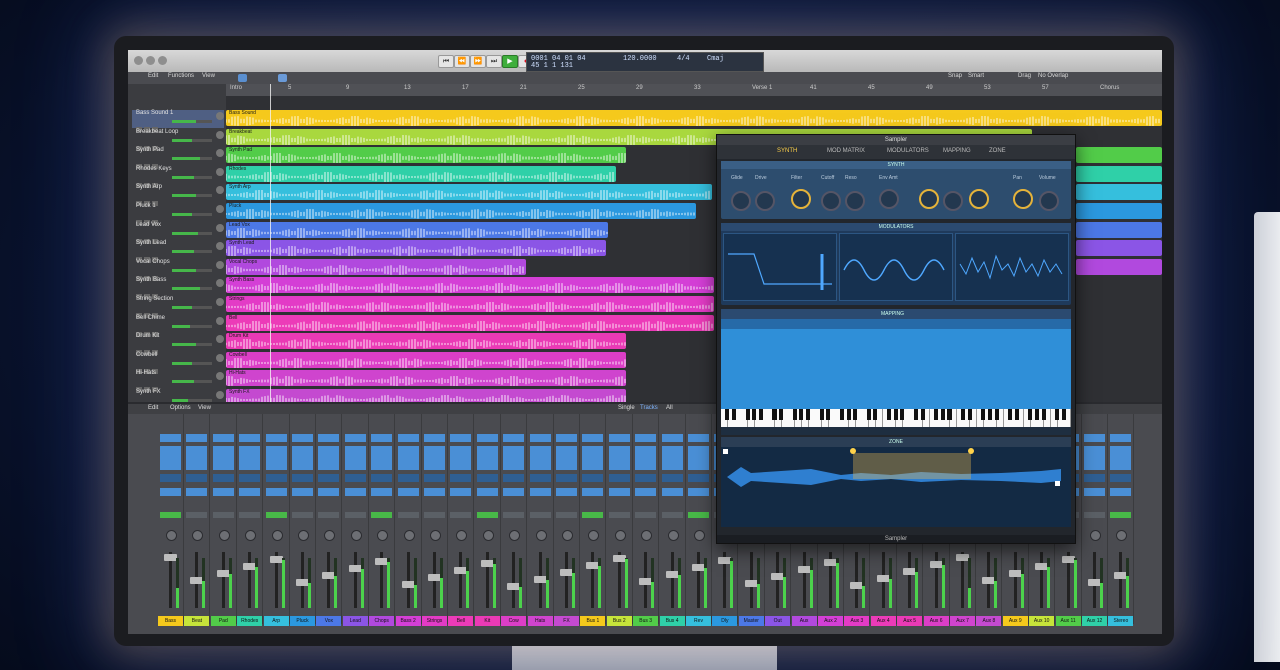 This screenshot has width=1280, height=670. What do you see at coordinates (593, 621) in the screenshot?
I see `channel-name: Bus 1` at bounding box center [593, 621].